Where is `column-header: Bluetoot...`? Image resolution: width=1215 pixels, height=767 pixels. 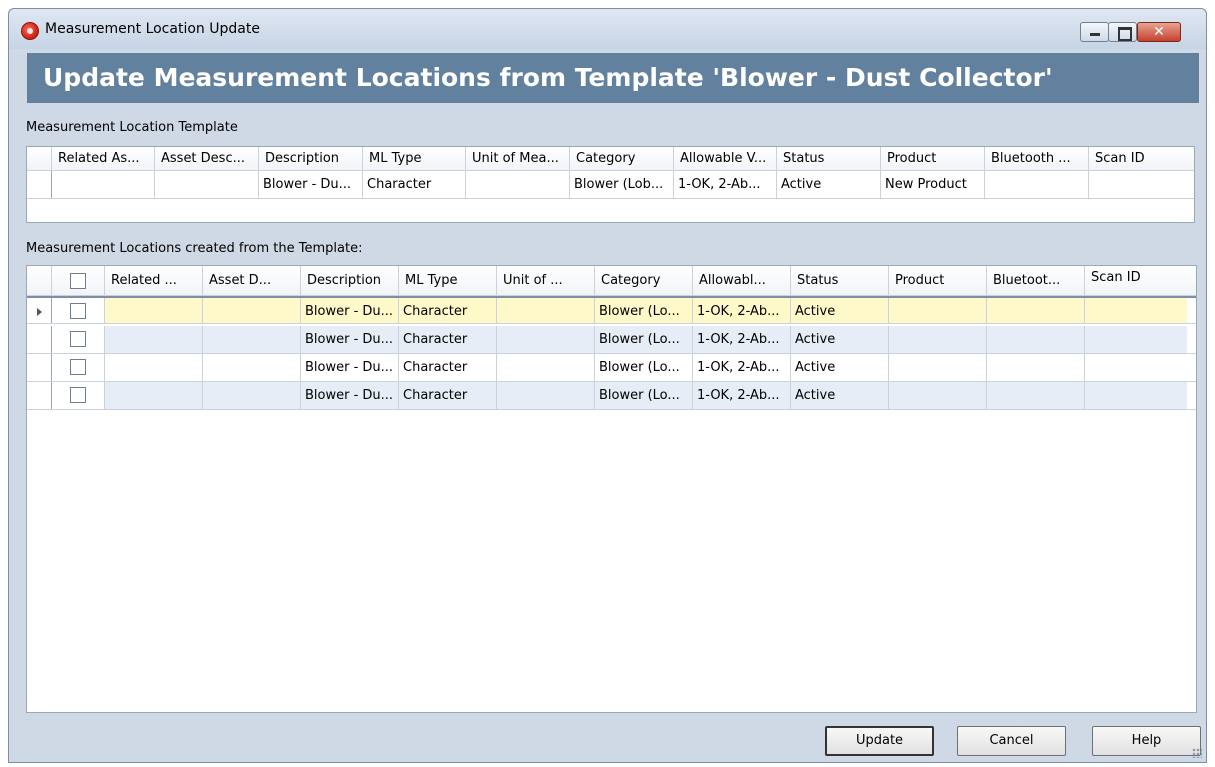
column-header: Bluetoot... is located at coordinates (1036, 280).